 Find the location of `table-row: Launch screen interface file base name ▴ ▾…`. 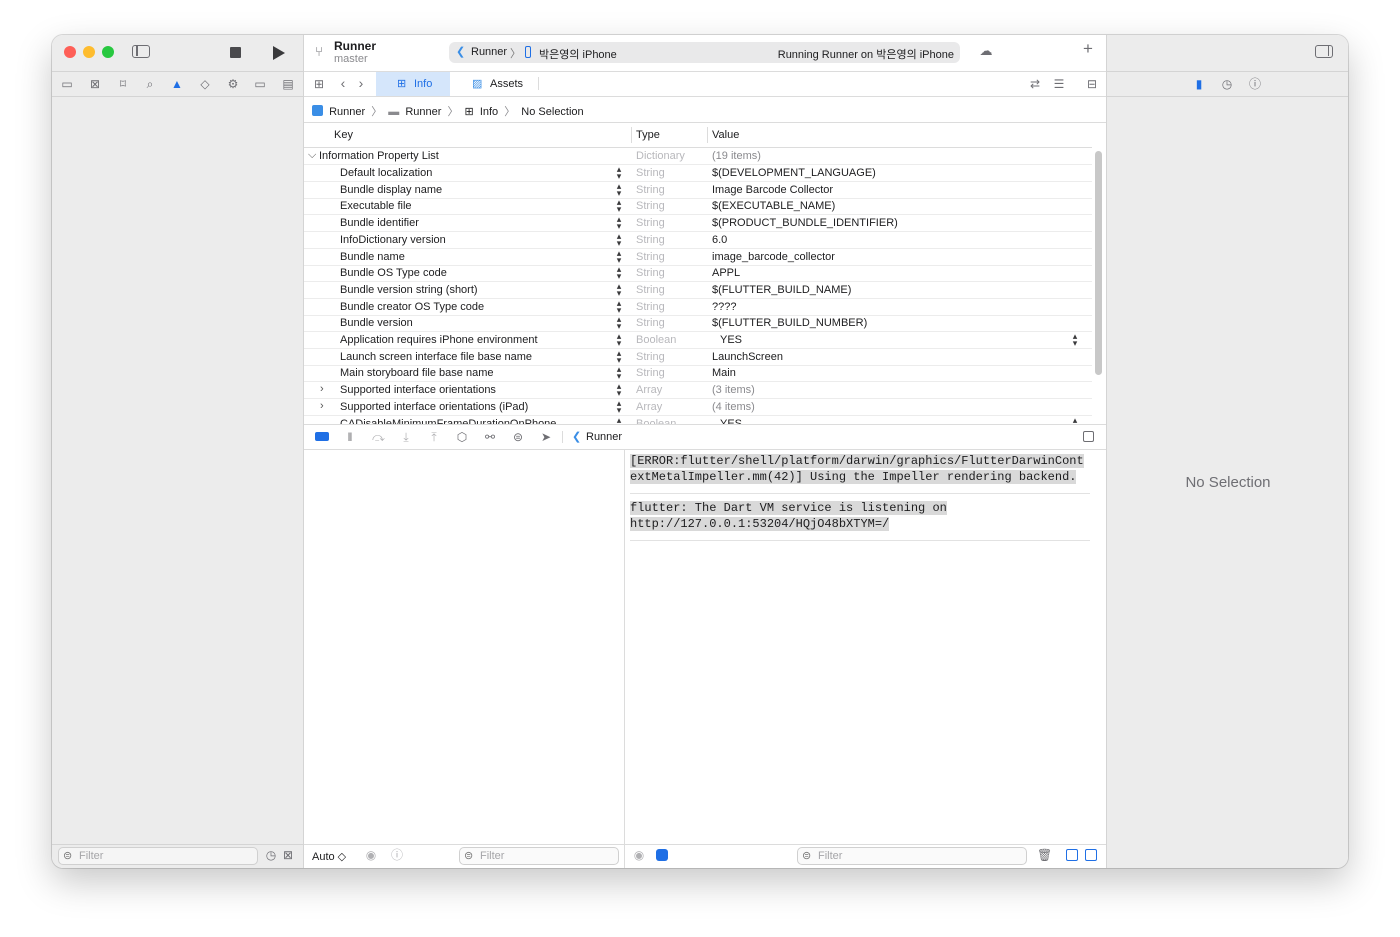

table-row: Launch screen interface file base name ▴ ▾… is located at coordinates (698, 357).